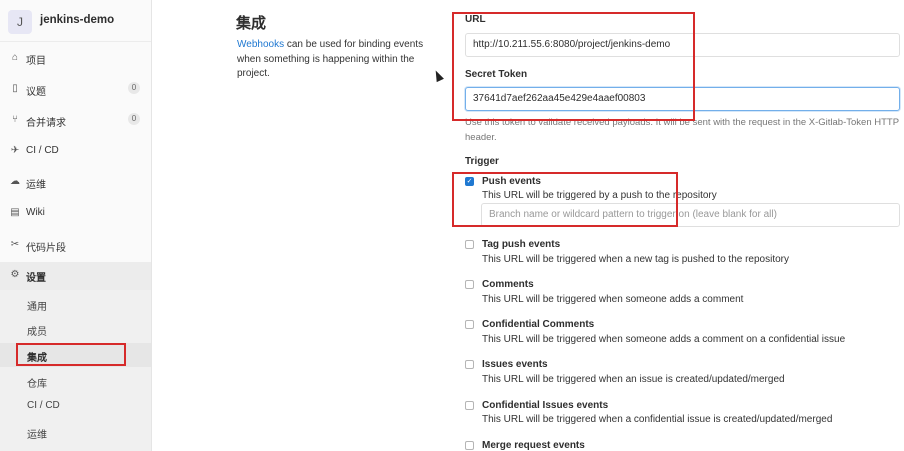 The width and height of the screenshot is (904, 451). What do you see at coordinates (15, 119) in the screenshot?
I see `merge-request-icon: ⑂` at bounding box center [15, 119].